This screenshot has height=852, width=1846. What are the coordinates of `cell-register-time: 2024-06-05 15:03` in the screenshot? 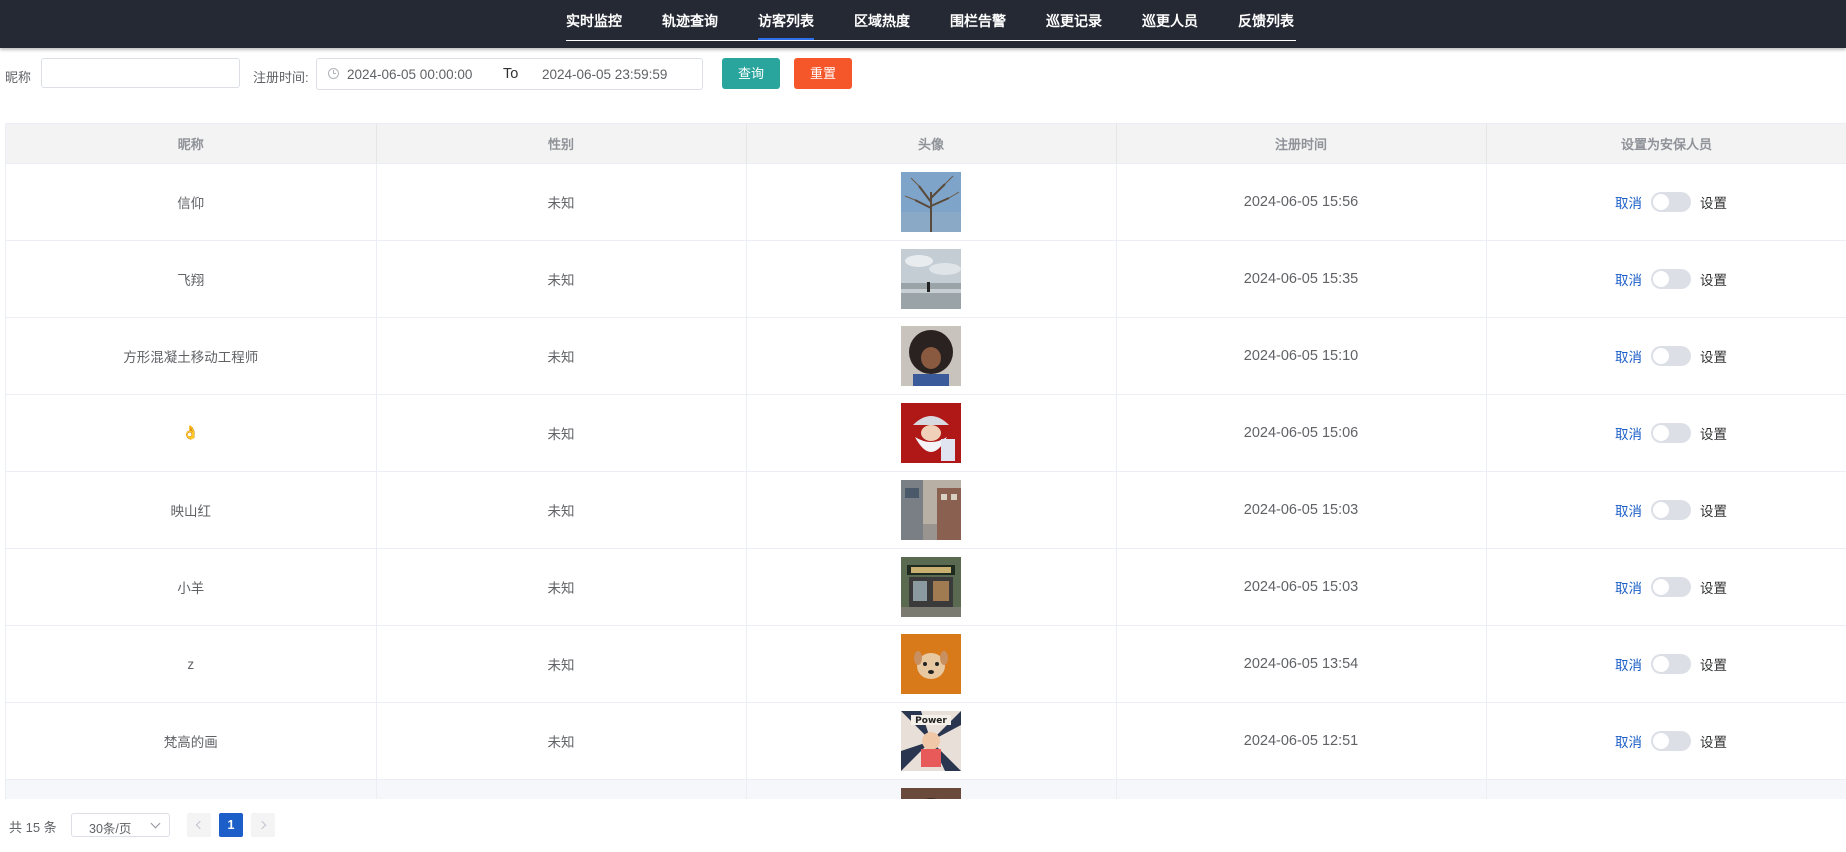 It's located at (1301, 587).